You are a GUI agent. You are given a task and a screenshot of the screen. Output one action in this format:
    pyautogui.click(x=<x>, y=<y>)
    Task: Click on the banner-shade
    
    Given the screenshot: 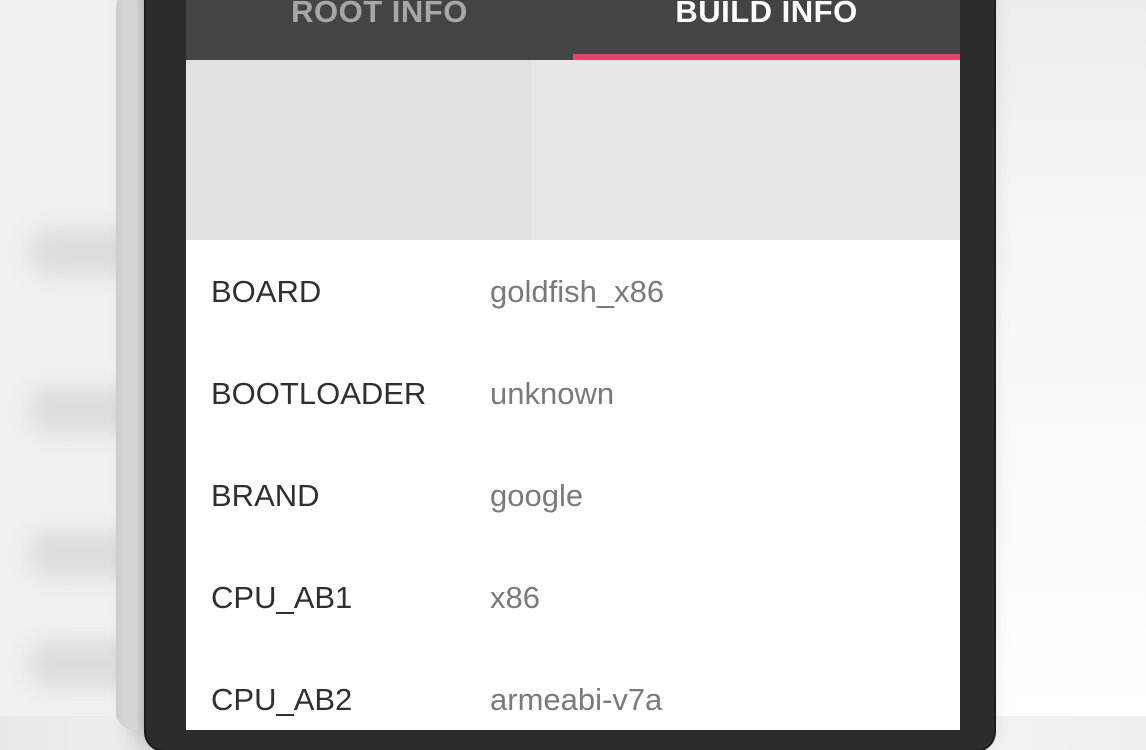 What is the action you would take?
    pyautogui.click(x=745, y=150)
    